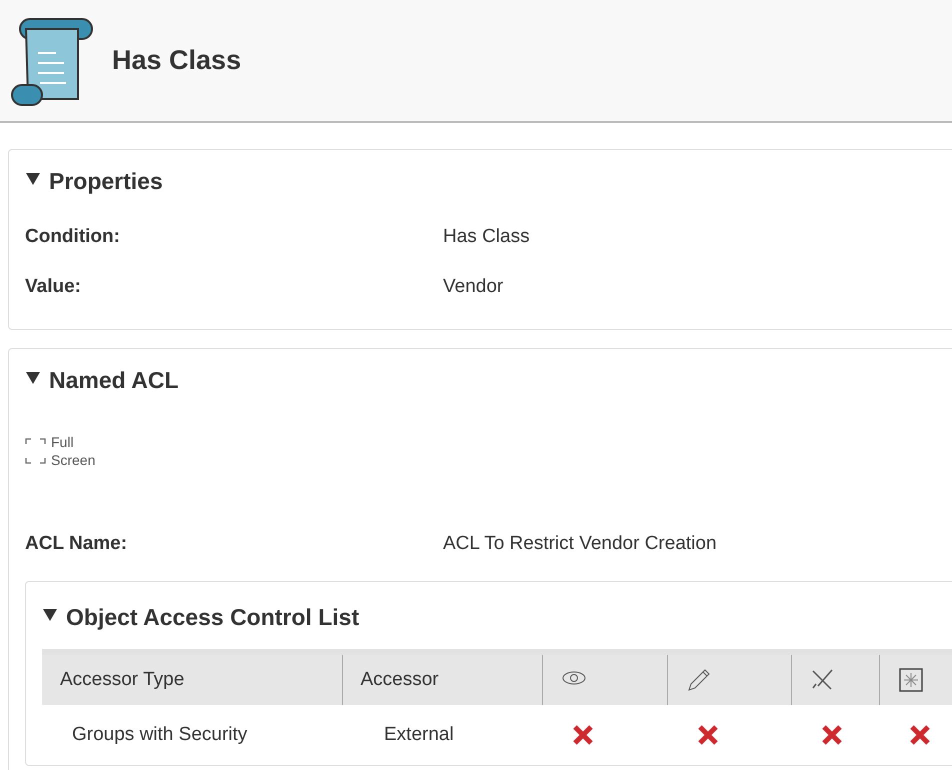  What do you see at coordinates (911, 679) in the screenshot?
I see `sunburst-icon` at bounding box center [911, 679].